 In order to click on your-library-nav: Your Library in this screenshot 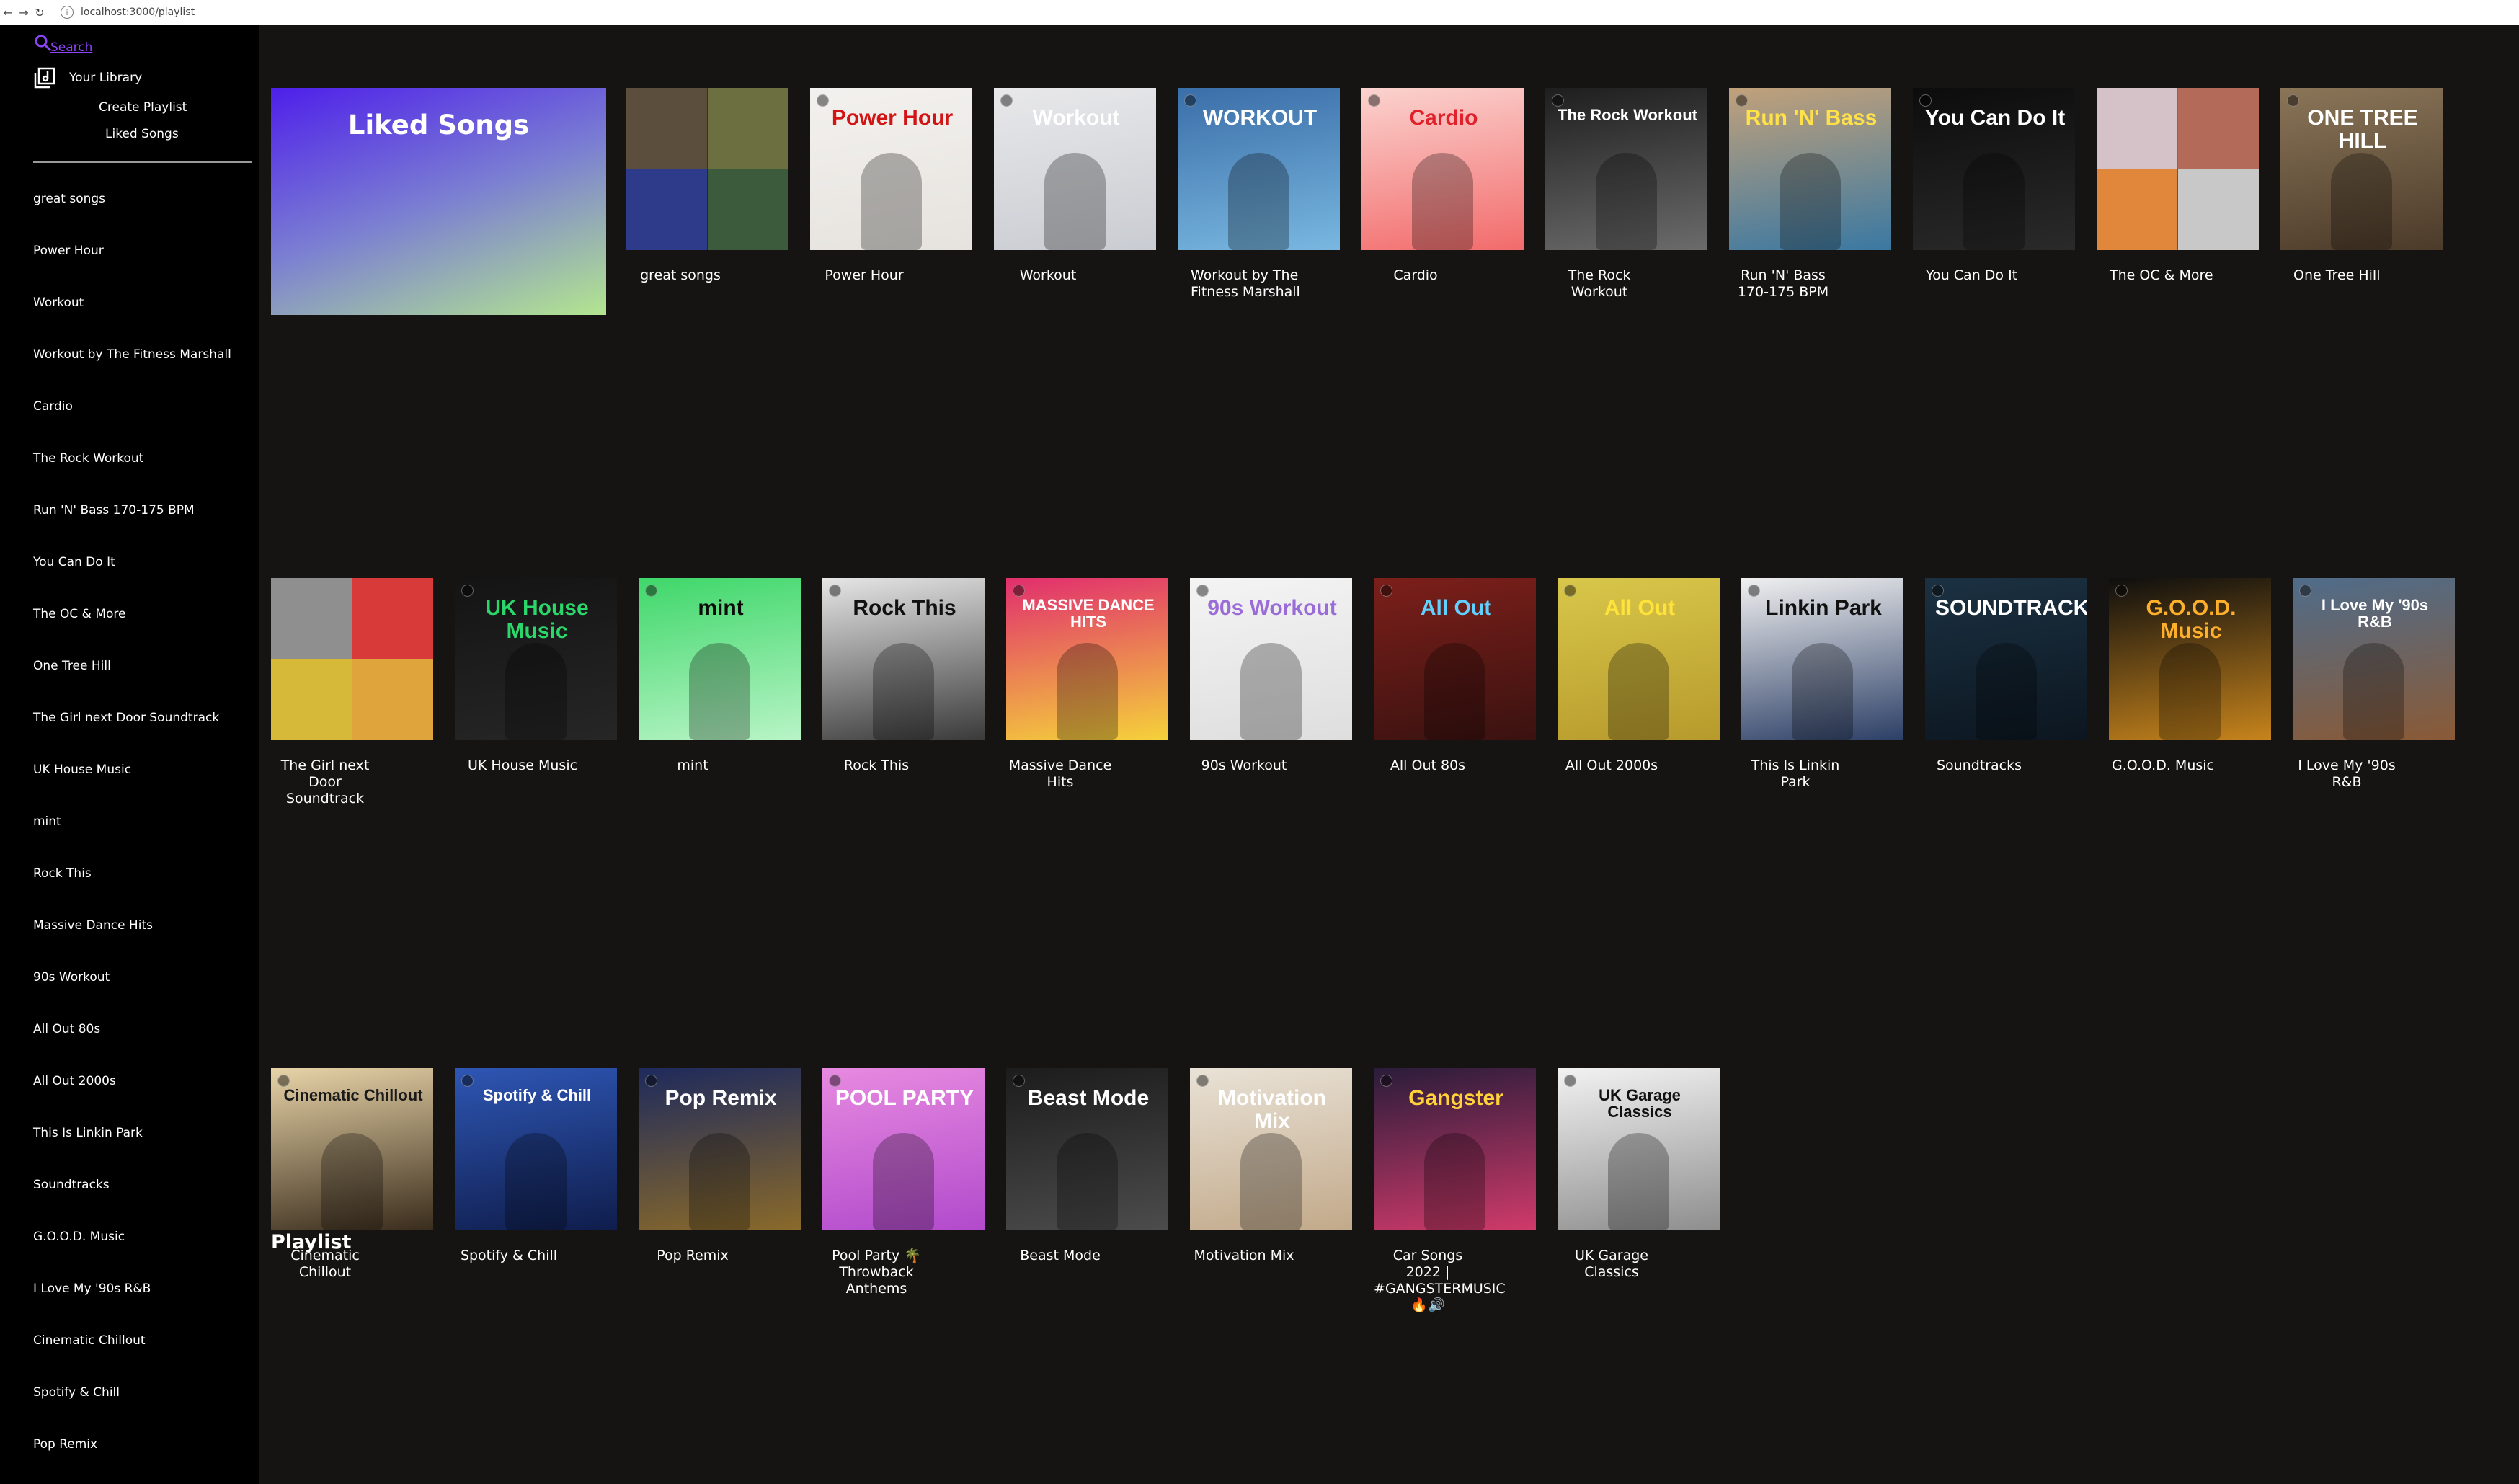, I will do `click(87, 77)`.